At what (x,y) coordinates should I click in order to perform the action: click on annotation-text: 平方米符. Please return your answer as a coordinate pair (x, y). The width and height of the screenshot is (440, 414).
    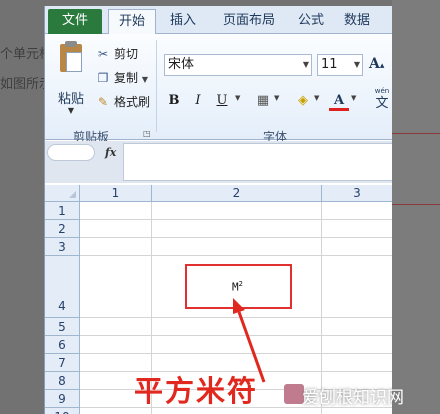
    Looking at the image, I should click on (196, 391).